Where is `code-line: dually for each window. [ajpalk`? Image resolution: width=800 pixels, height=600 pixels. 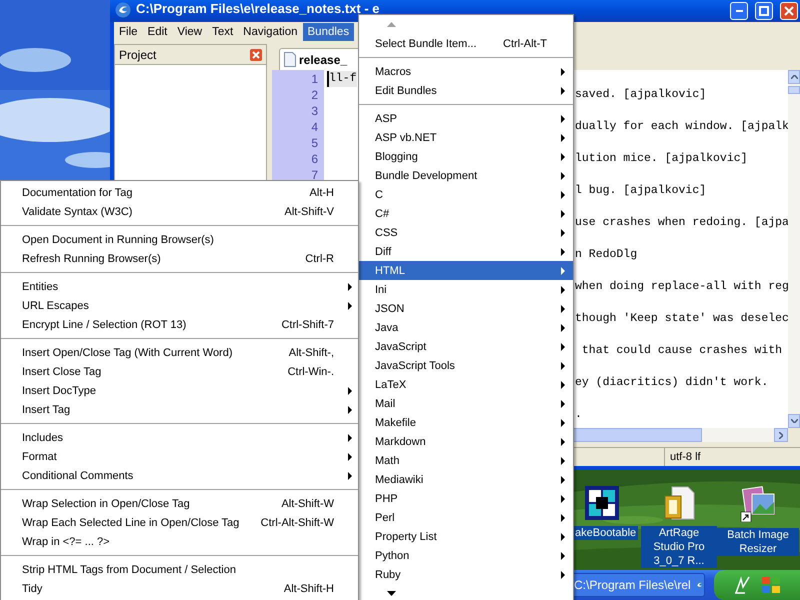
code-line: dually for each window. [ajpalk is located at coordinates (681, 127).